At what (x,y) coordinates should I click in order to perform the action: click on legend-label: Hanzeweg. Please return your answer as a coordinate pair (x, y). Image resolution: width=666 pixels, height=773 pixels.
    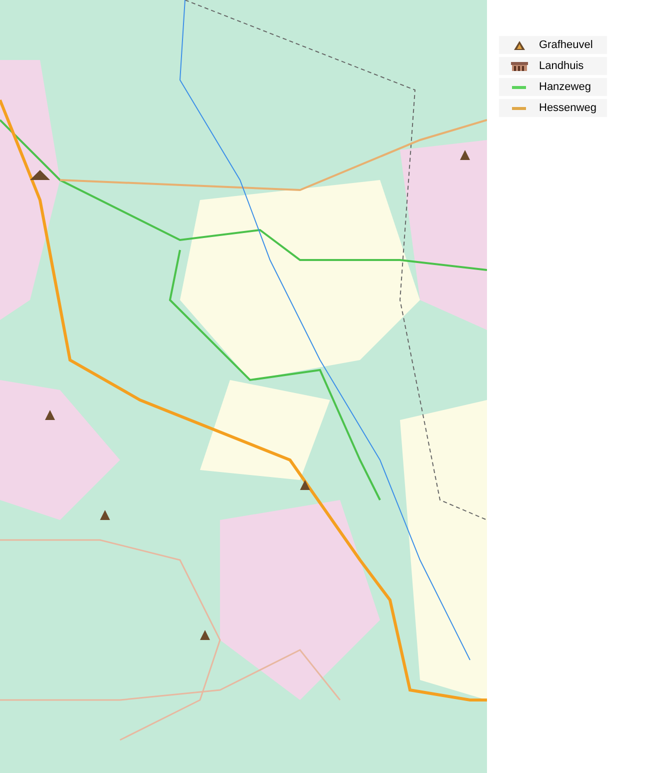
    Looking at the image, I should click on (565, 87).